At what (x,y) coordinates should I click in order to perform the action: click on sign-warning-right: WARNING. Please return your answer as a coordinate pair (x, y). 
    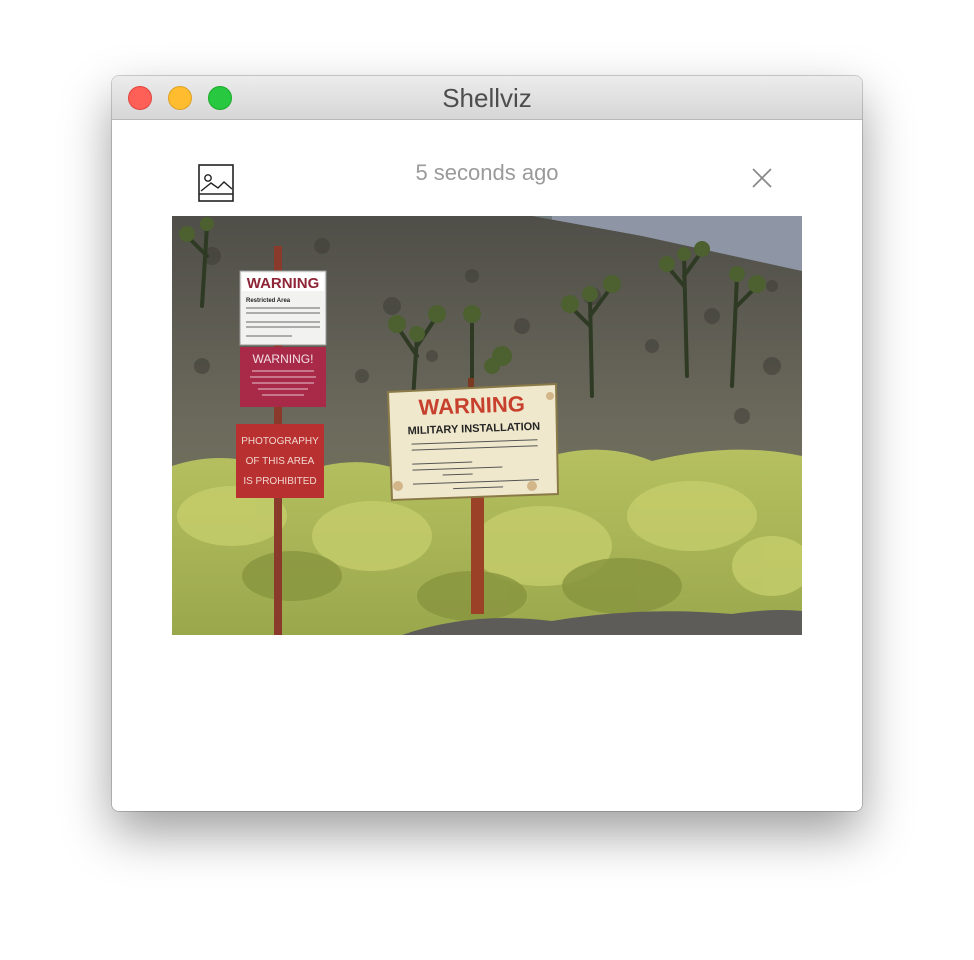
    Looking at the image, I should click on (471, 405).